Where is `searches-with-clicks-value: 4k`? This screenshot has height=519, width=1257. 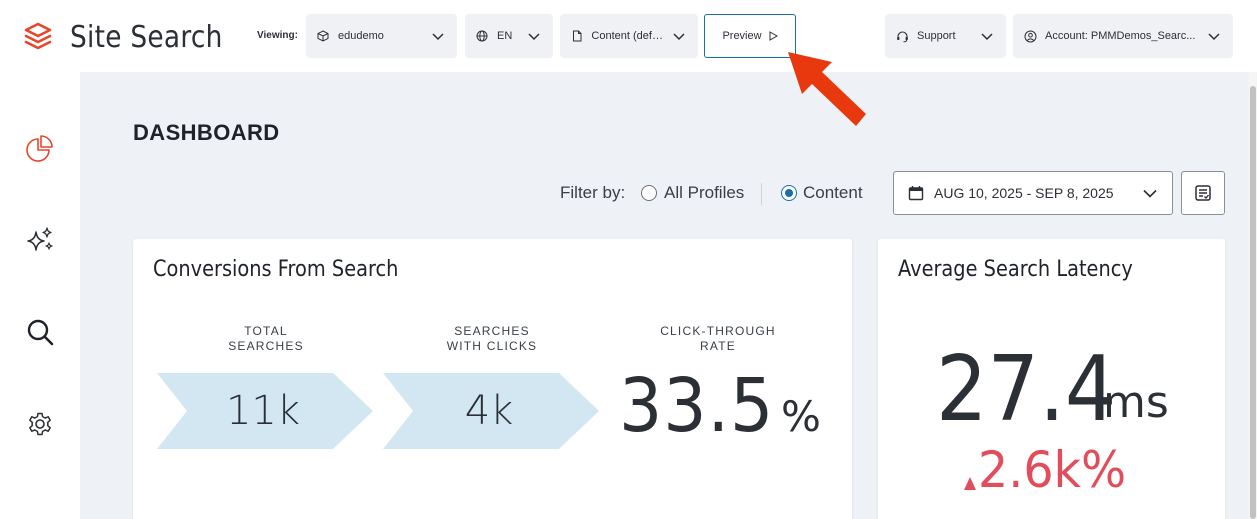
searches-with-clicks-value: 4k is located at coordinates (489, 411).